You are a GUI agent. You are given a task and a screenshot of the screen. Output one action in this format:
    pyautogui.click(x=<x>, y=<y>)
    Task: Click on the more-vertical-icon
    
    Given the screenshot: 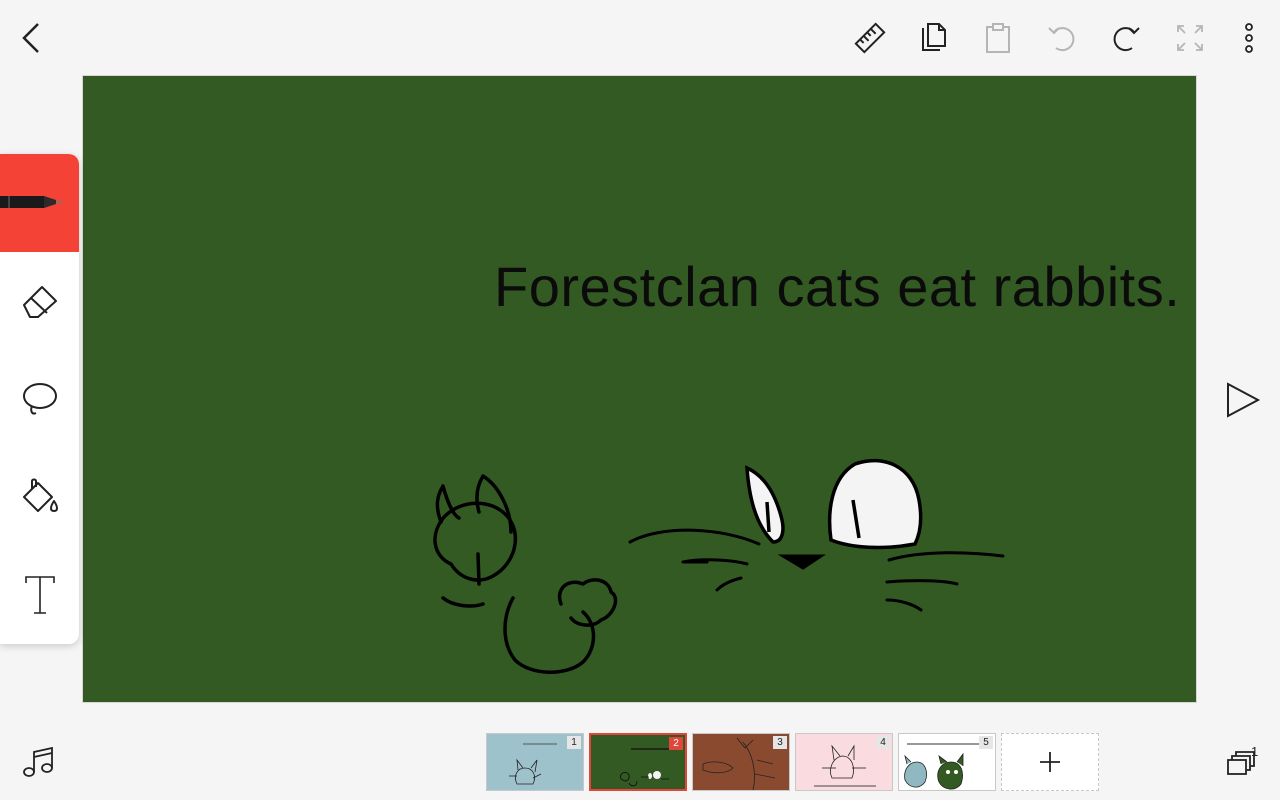 What is the action you would take?
    pyautogui.click(x=1249, y=38)
    